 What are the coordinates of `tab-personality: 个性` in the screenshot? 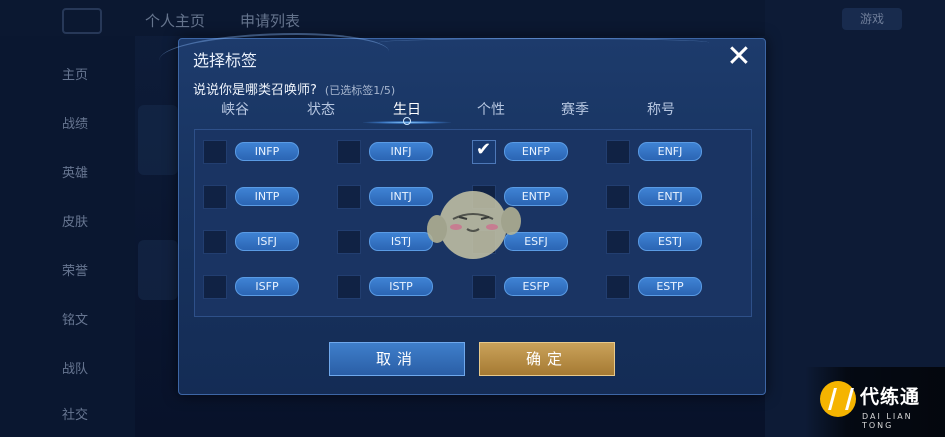 It's located at (491, 109).